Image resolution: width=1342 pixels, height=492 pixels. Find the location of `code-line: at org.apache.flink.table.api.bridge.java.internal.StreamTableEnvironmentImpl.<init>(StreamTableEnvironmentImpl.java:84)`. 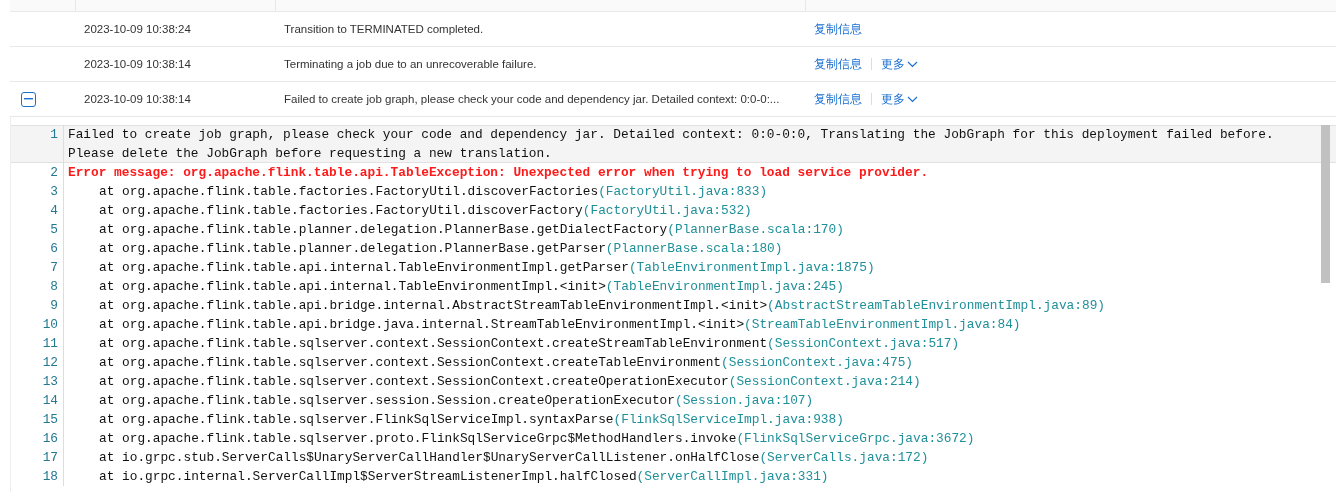

code-line: at org.apache.flink.table.api.bridge.java.internal.StreamTableEnvironmentImpl.<init>(StreamTableEnvironmentImpl.java:84) is located at coordinates (680, 324).